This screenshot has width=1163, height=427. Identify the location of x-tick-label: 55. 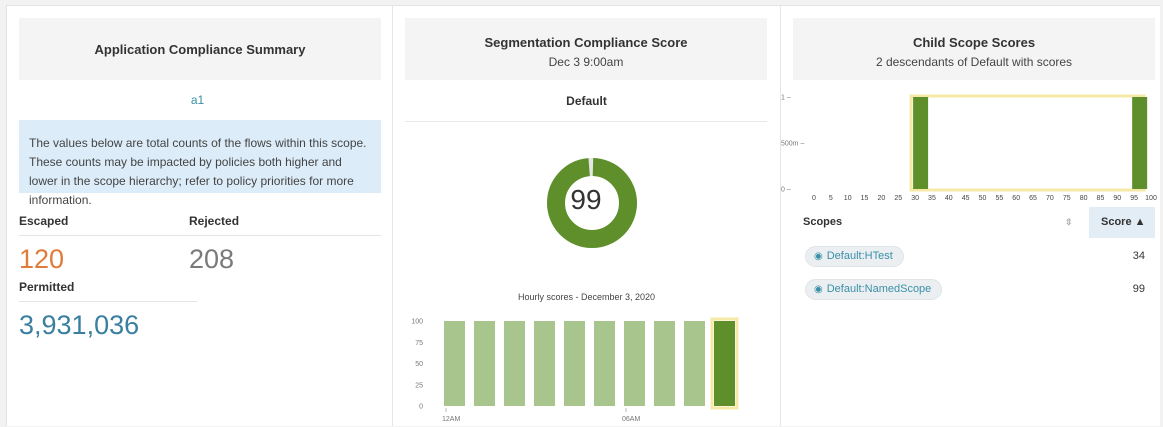
(999, 198).